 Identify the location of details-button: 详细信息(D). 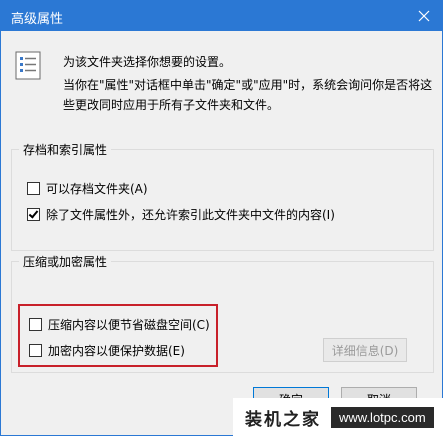
(365, 350).